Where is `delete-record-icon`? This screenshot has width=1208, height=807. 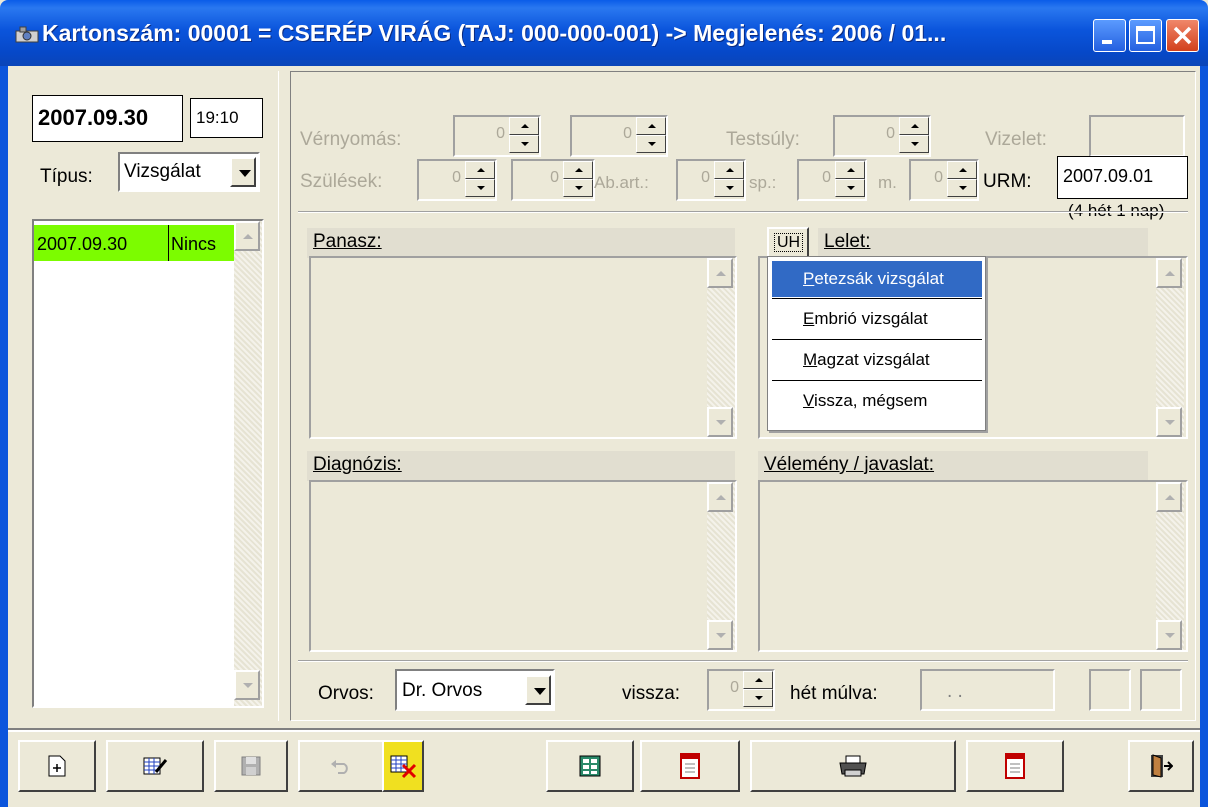
delete-record-icon is located at coordinates (403, 767).